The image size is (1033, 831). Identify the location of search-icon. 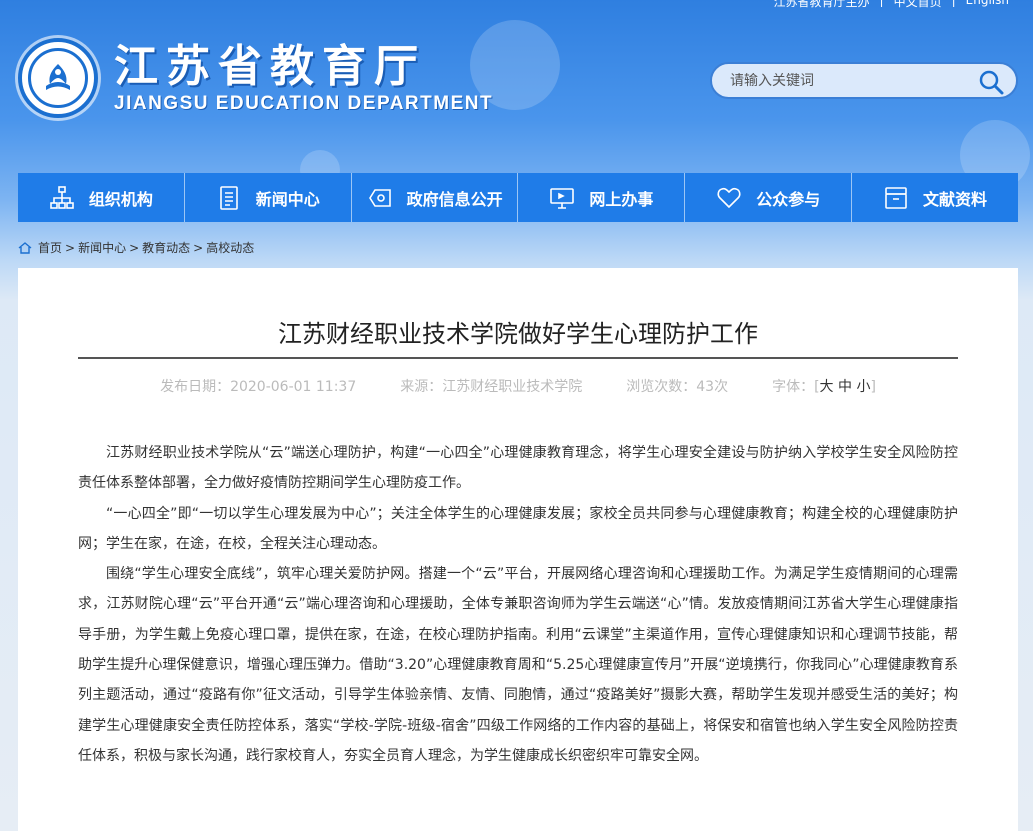
(991, 82).